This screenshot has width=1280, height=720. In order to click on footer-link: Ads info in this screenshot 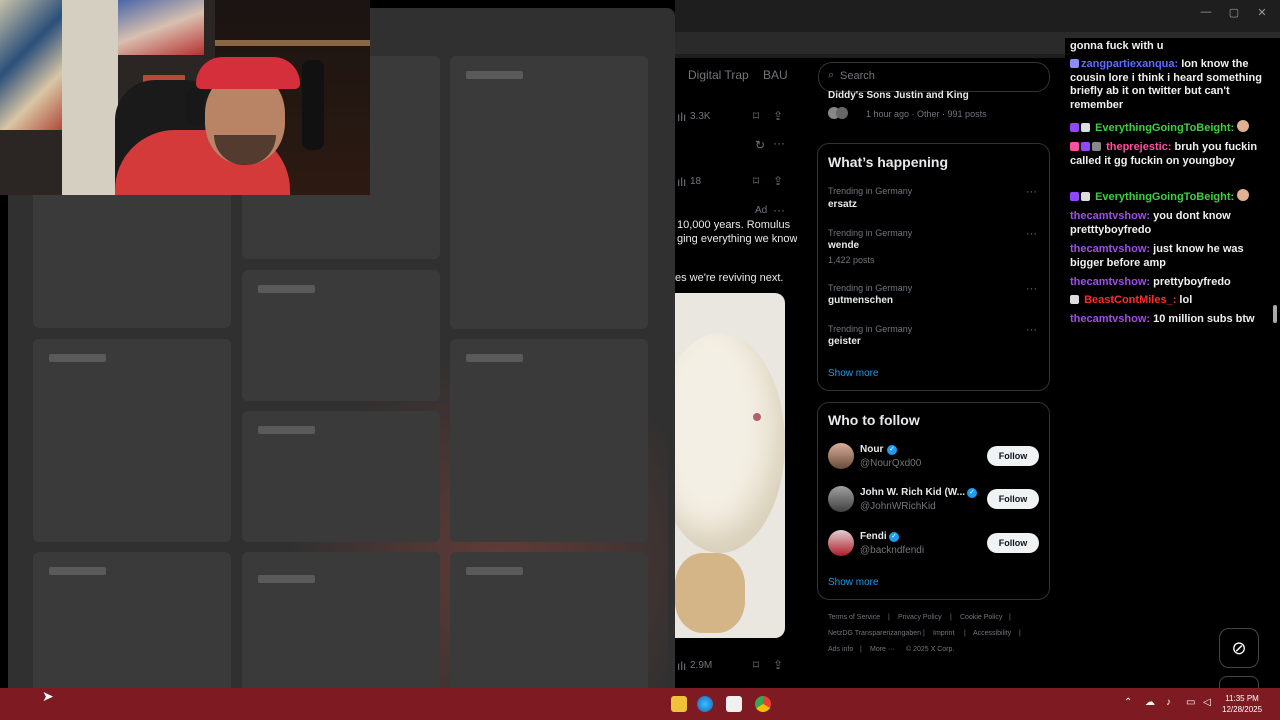, I will do `click(840, 649)`.